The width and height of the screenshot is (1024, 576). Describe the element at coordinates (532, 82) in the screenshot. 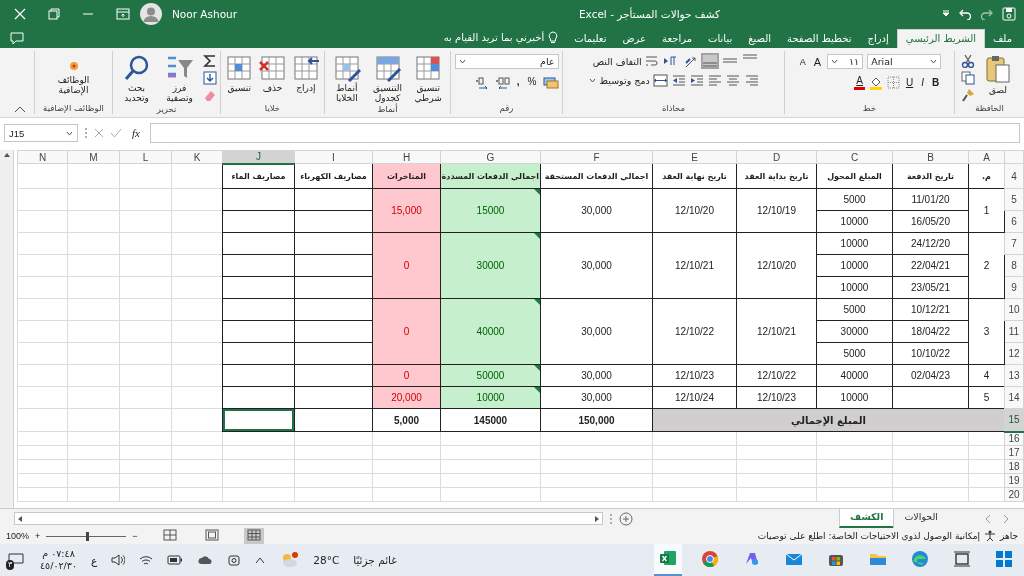

I see `percent-button: %` at that location.